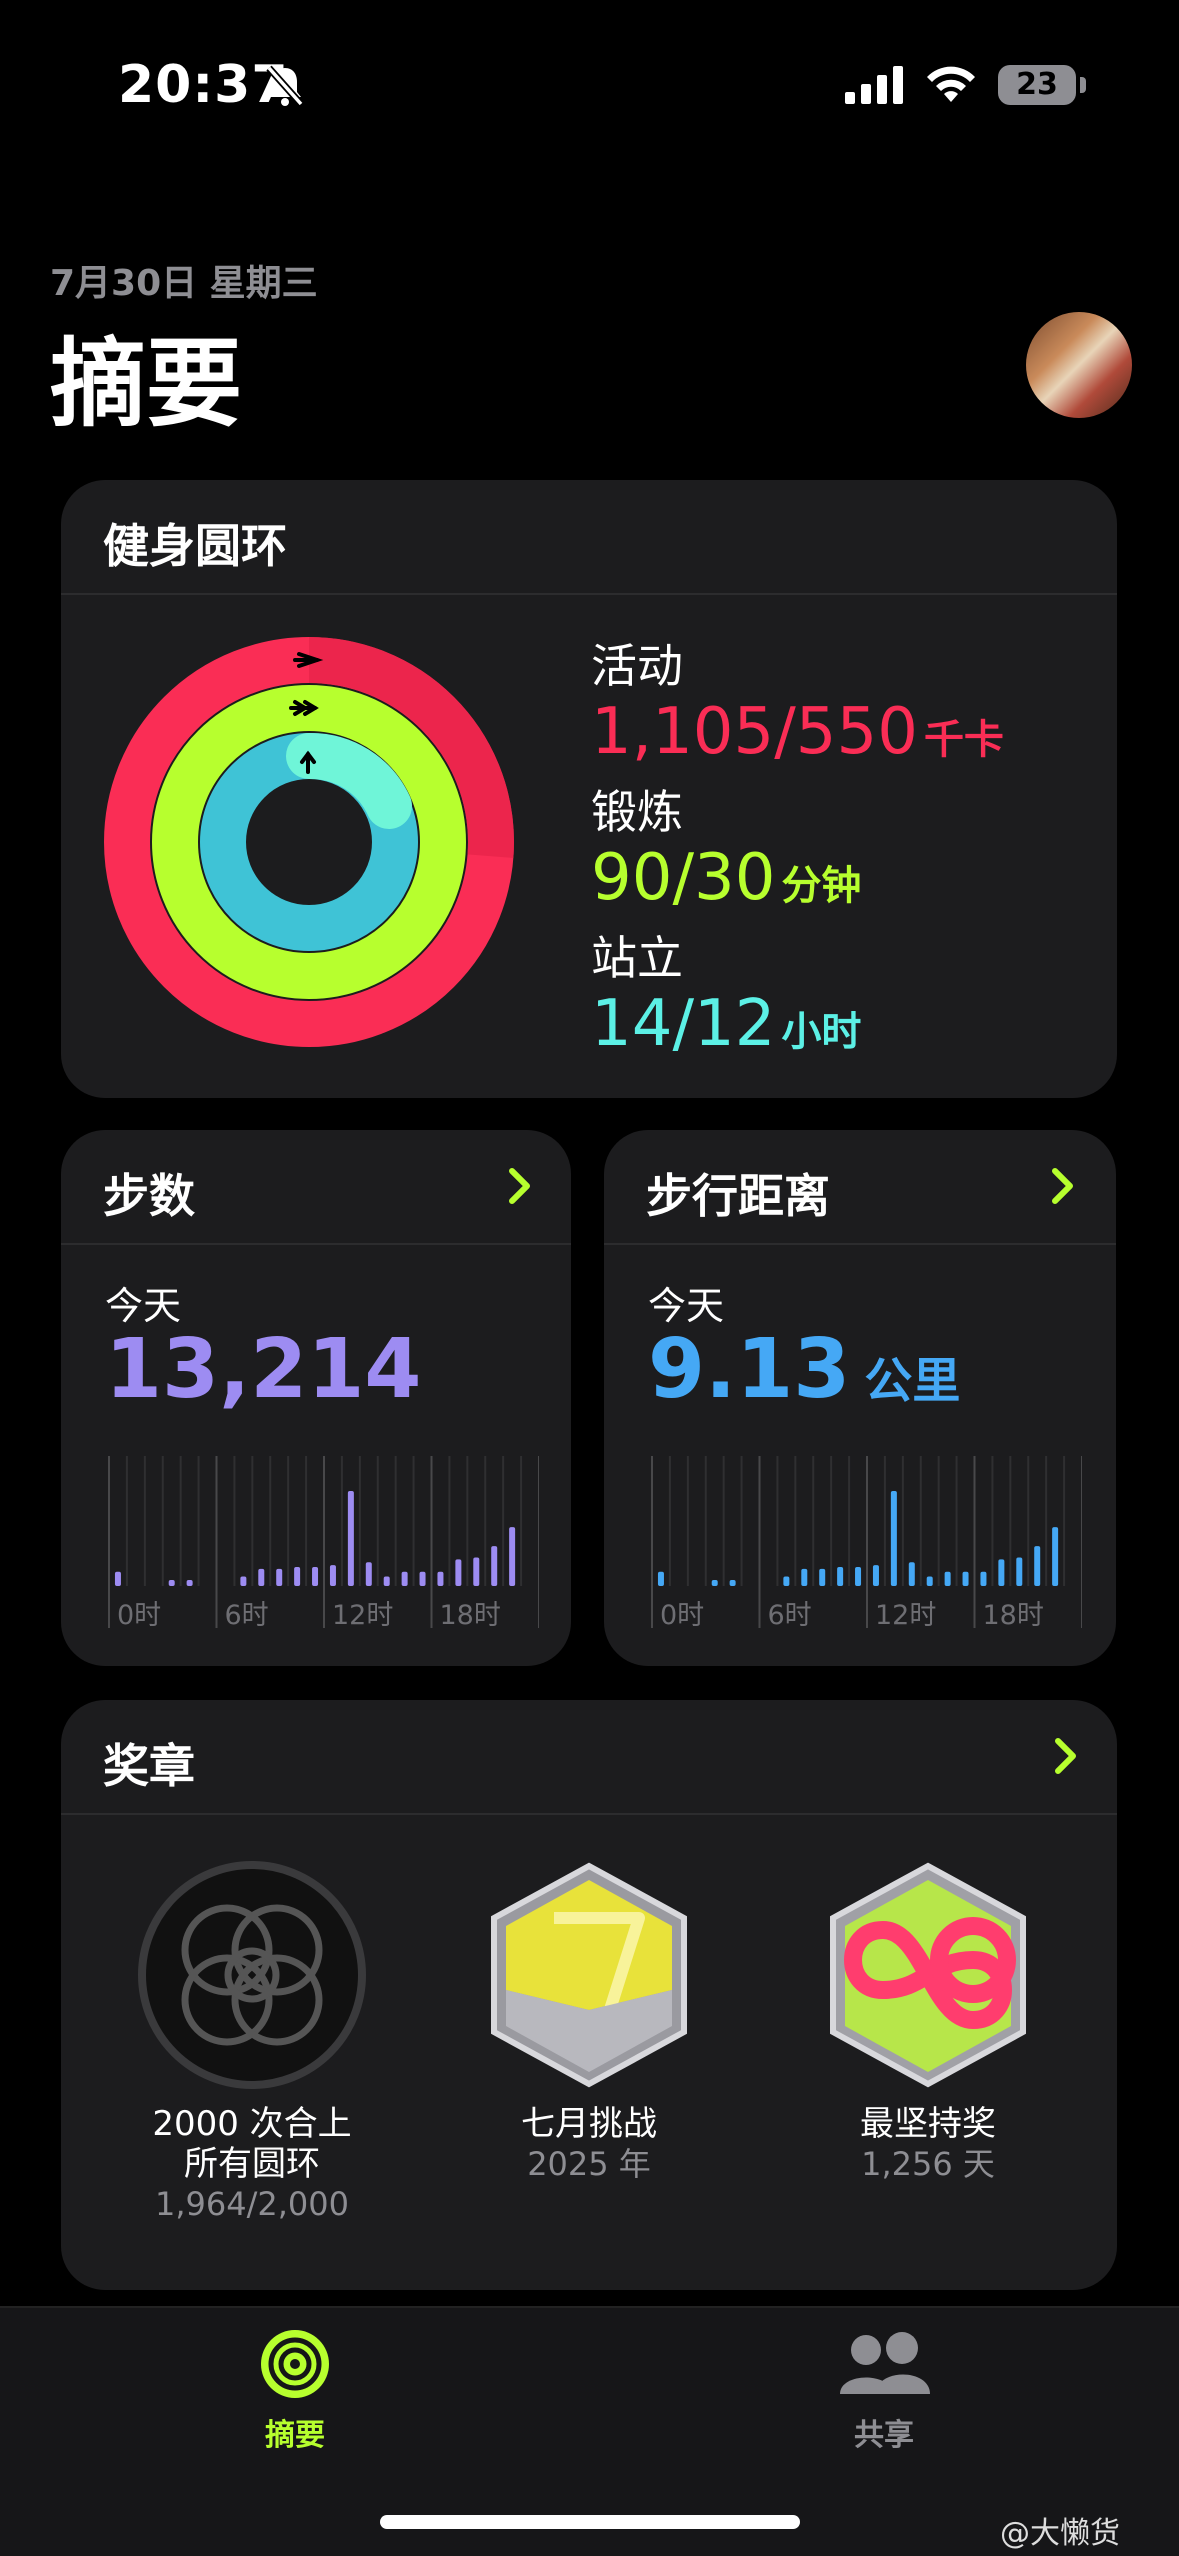  I want to click on stand-value: 14/12, so click(683, 1024).